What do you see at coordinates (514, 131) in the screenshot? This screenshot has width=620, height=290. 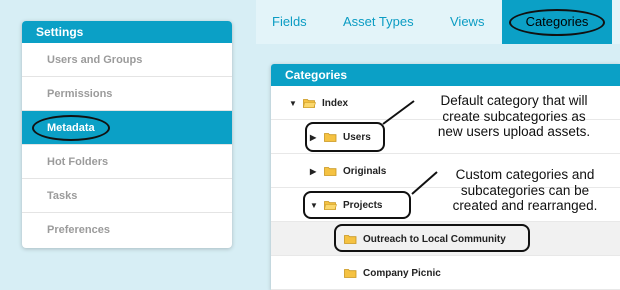 I see `callout-line: new users upload assets.` at bounding box center [514, 131].